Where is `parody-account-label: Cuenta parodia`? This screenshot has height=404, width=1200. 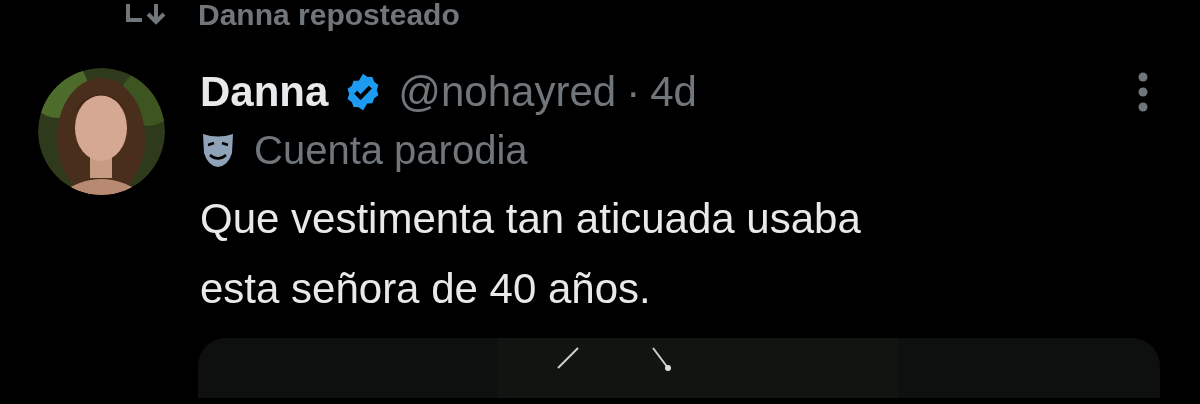 parody-account-label: Cuenta parodia is located at coordinates (391, 150).